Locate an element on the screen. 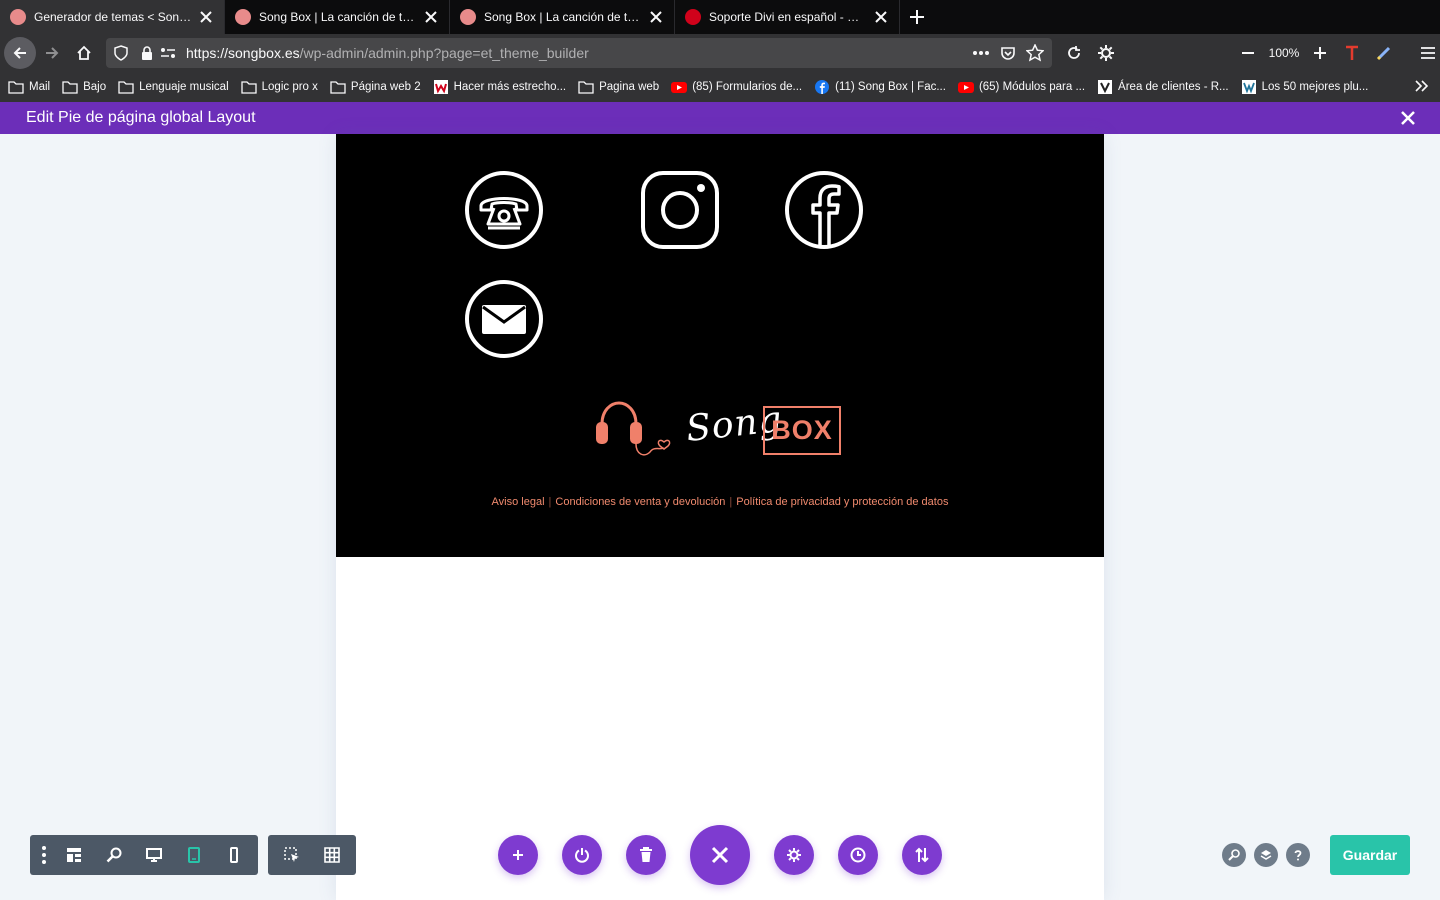 The width and height of the screenshot is (1440, 900). vertical-dots-icon is located at coordinates (44, 855).